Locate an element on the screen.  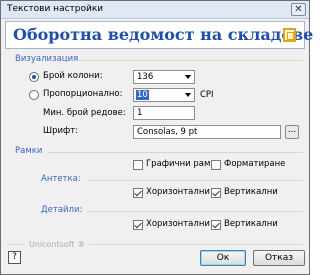
font-label: Шрифт: is located at coordinates (61, 131).